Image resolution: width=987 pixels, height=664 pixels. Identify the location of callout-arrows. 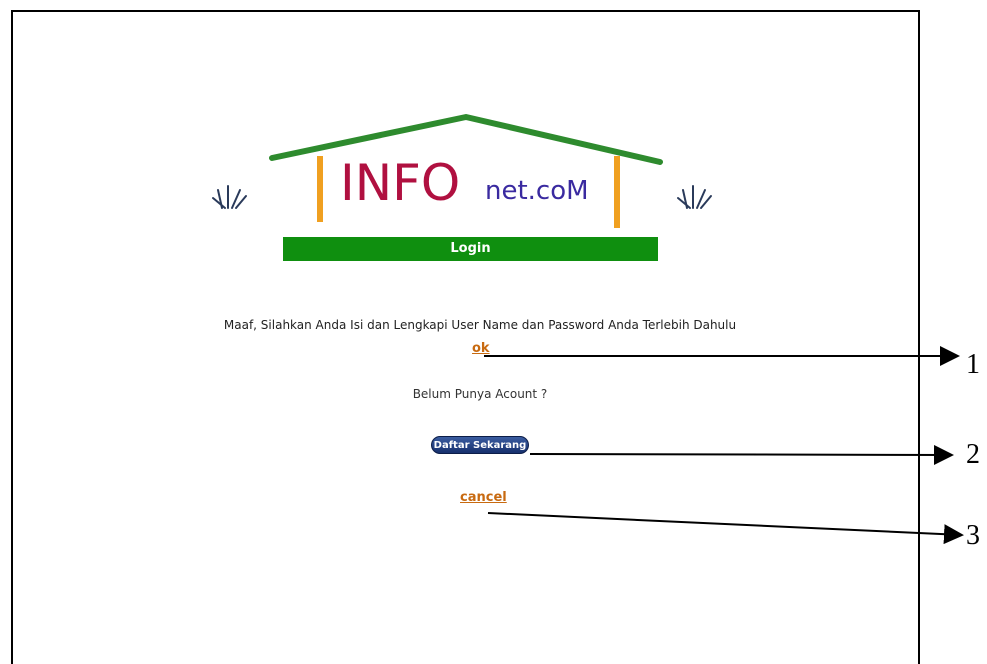
(724, 445).